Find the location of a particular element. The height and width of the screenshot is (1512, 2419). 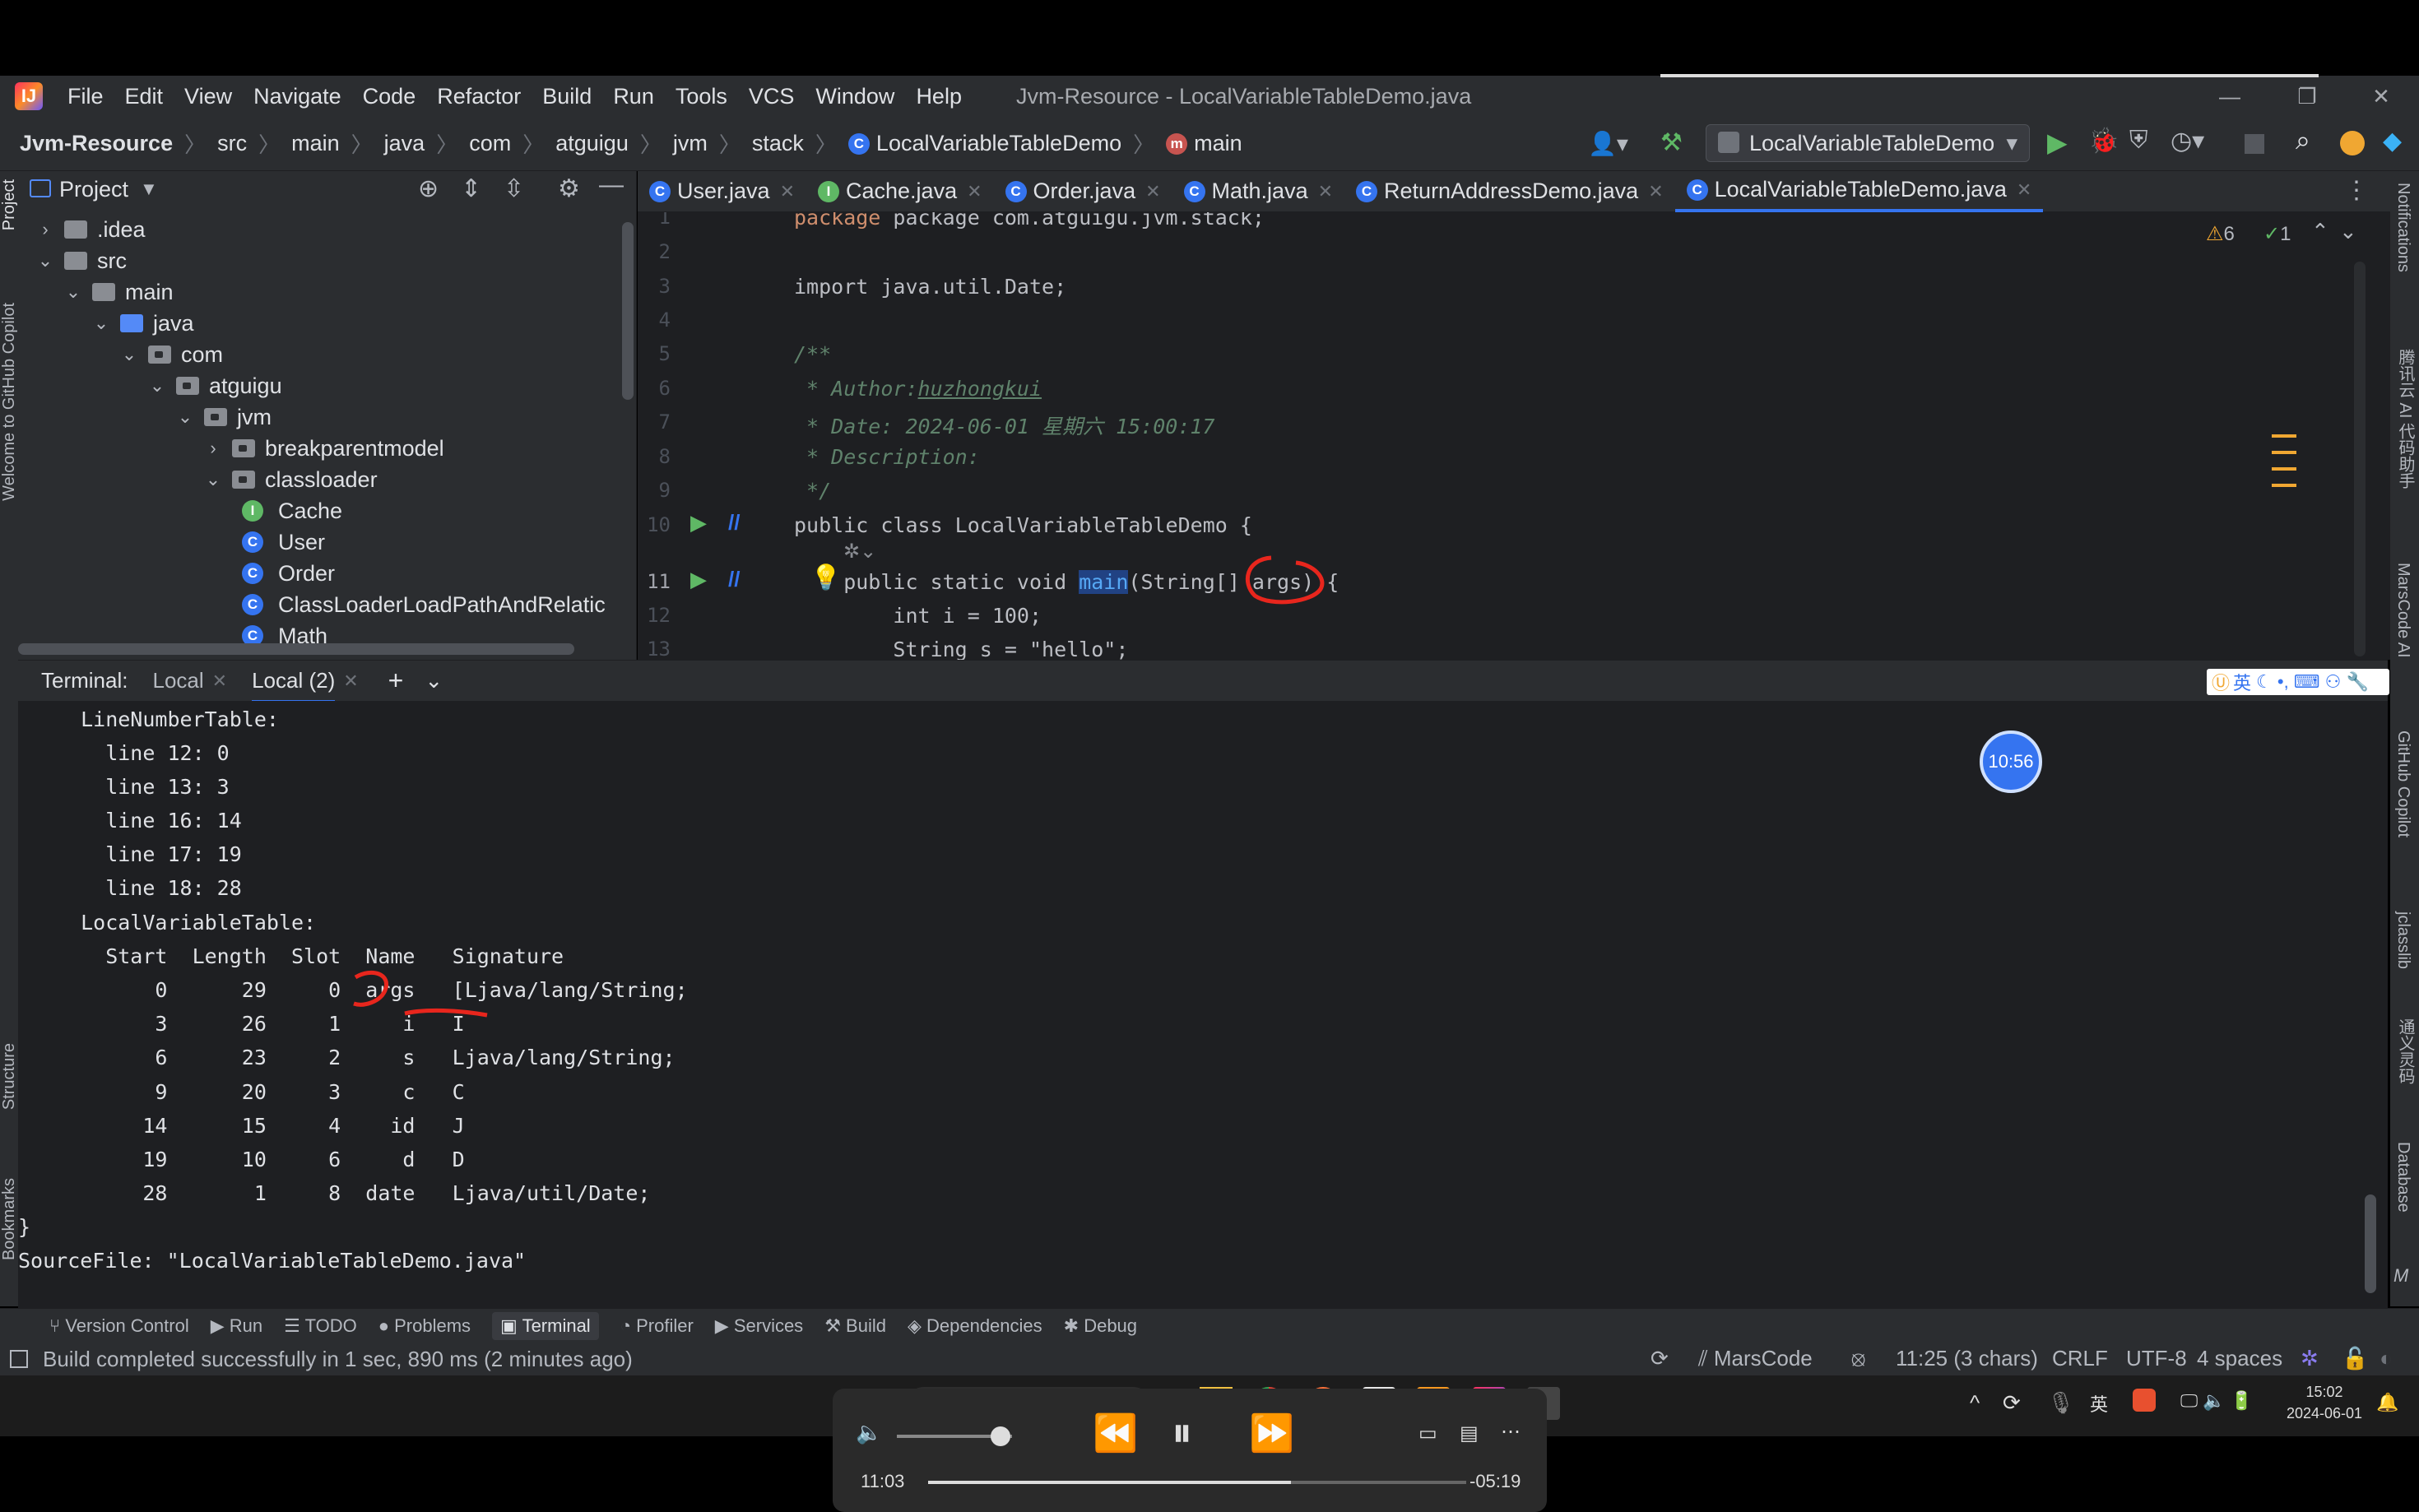

caret-position: 11:25 (3 chars) is located at coordinates (1967, 1358).